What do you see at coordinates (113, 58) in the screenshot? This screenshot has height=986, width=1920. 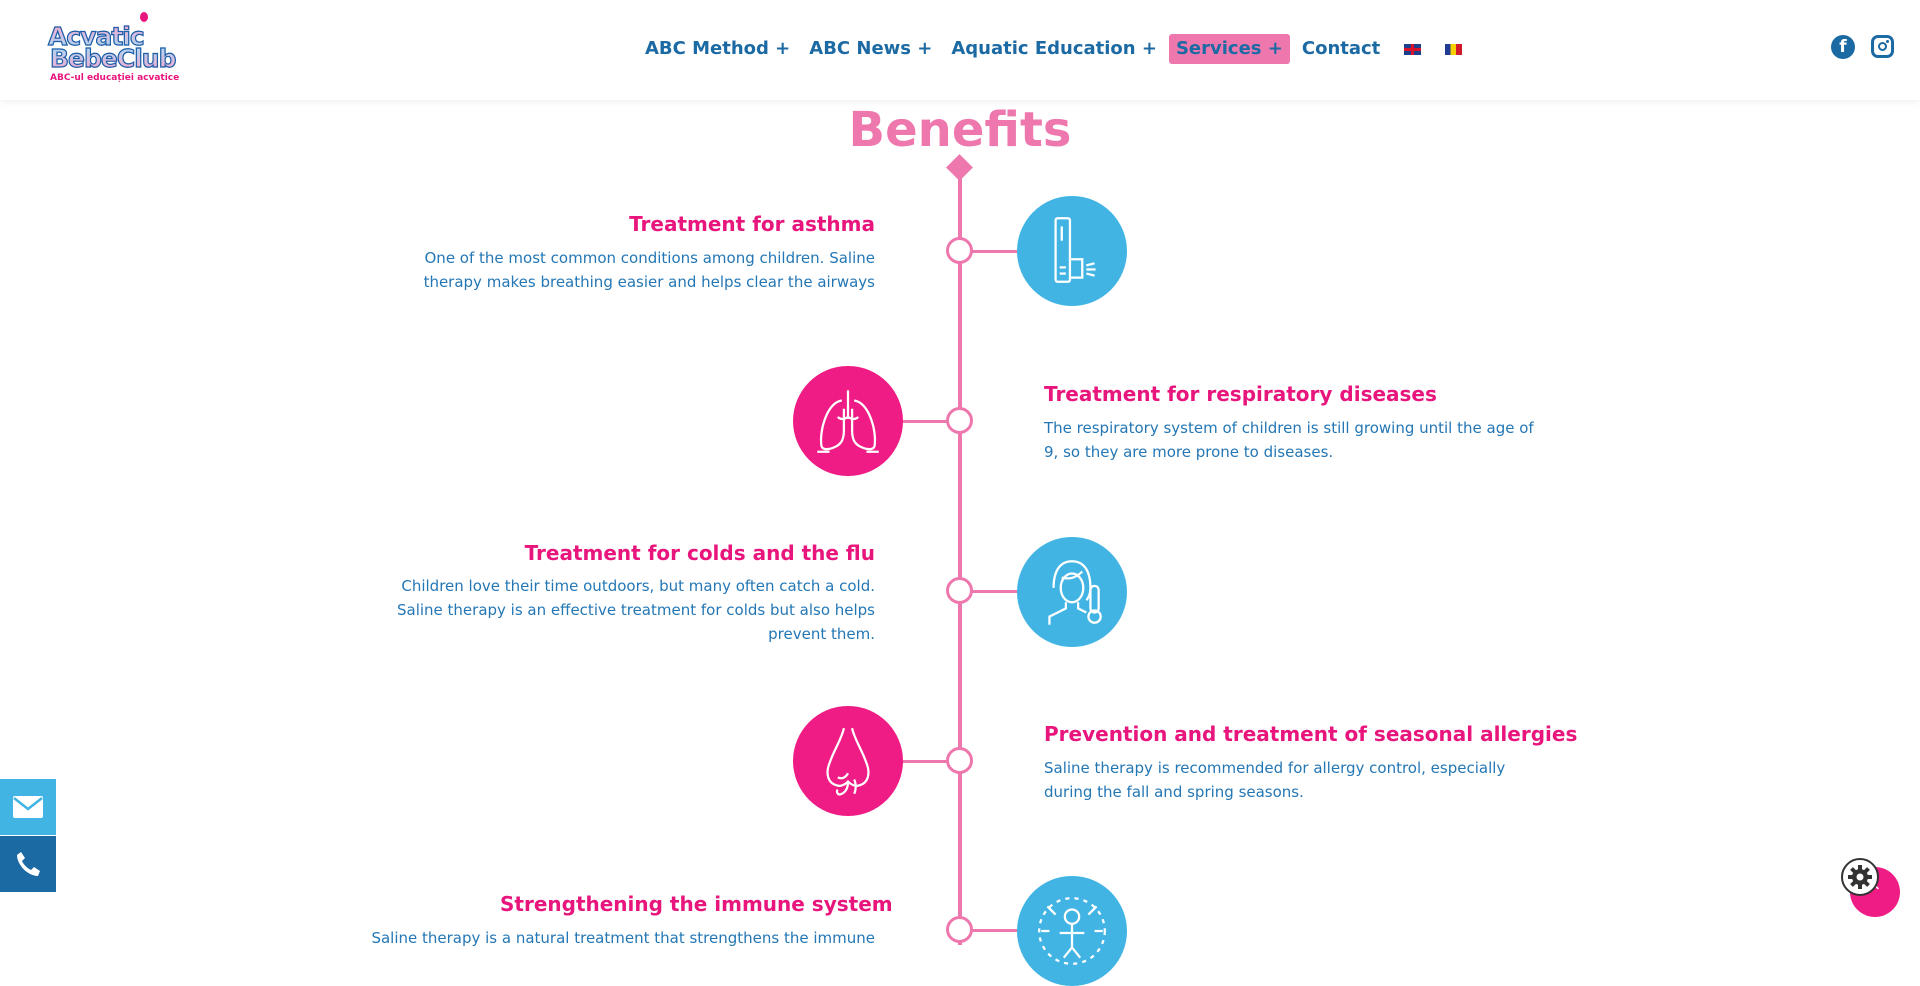 I see `logo-line2: BebeClub` at bounding box center [113, 58].